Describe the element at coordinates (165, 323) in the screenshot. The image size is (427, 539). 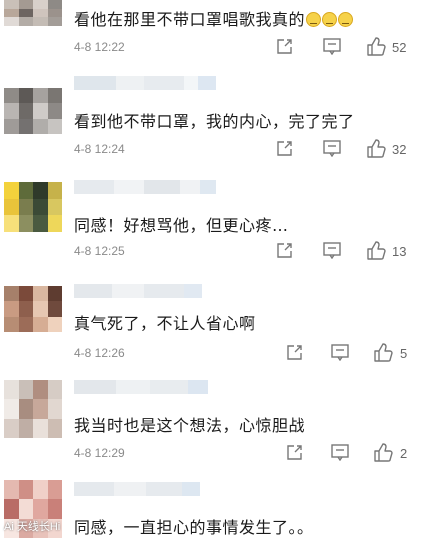
I see `comment-text: 真气死了，不让人省心啊` at that location.